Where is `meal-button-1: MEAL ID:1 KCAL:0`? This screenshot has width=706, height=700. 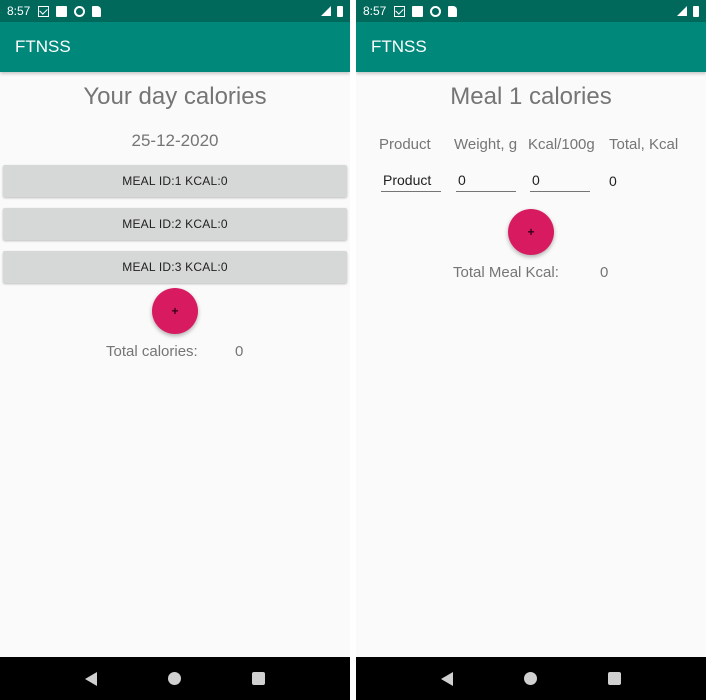 meal-button-1: MEAL ID:1 KCAL:0 is located at coordinates (175, 181).